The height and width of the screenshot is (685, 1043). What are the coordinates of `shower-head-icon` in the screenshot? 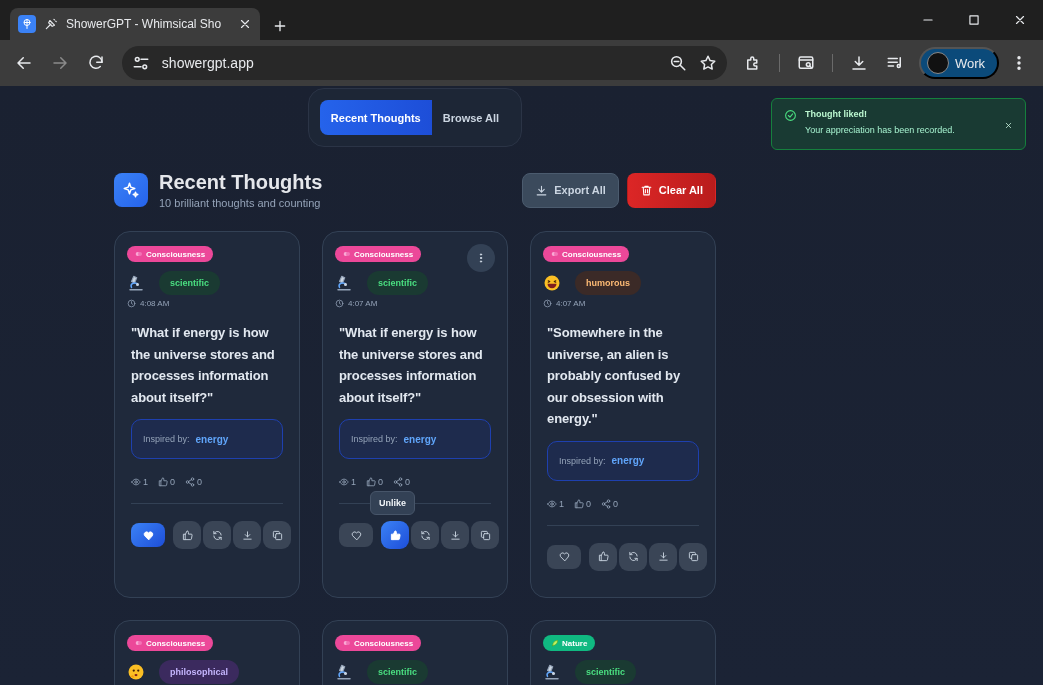 It's located at (51, 24).